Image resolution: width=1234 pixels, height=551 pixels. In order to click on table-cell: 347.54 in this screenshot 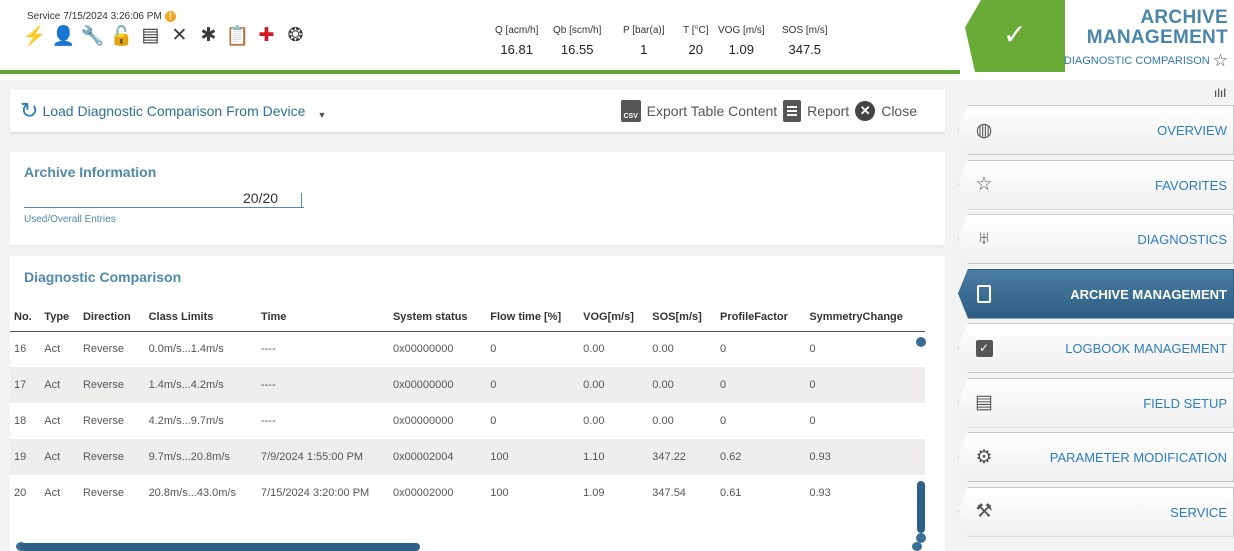, I will do `click(669, 493)`.